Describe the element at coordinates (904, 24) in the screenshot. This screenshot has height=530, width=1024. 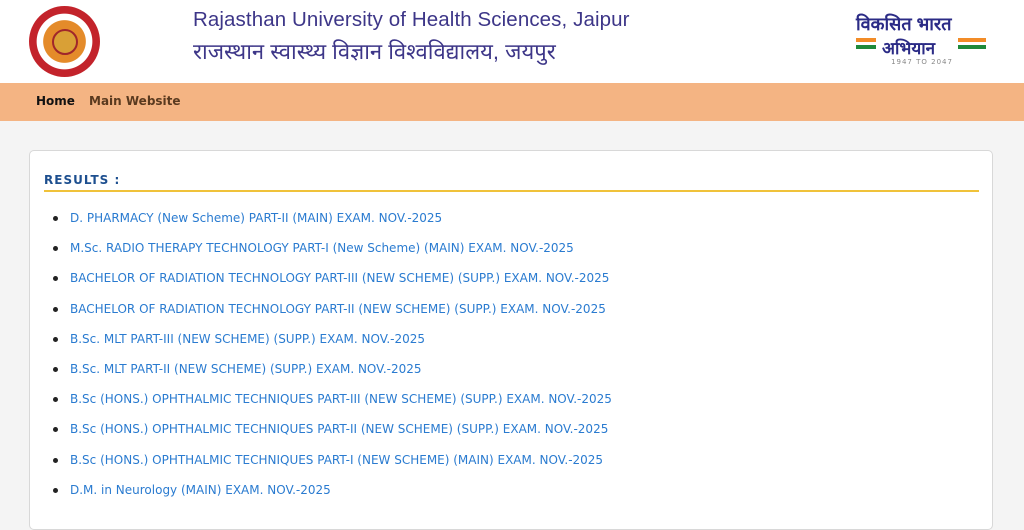
I see `campaign-line1: विकसित भारत` at that location.